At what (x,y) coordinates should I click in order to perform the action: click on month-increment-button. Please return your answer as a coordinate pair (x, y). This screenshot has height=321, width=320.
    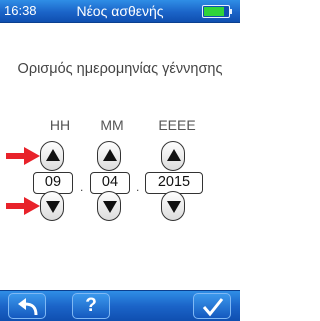
    Looking at the image, I should click on (109, 156).